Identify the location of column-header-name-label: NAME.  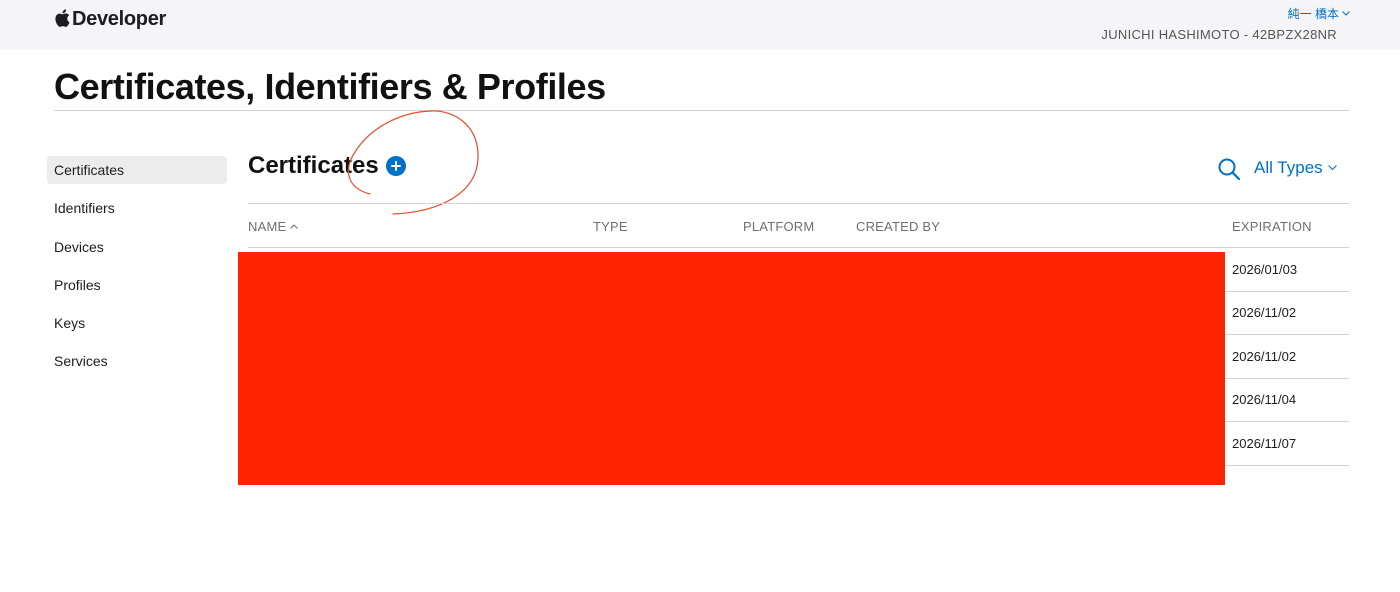
(267, 226).